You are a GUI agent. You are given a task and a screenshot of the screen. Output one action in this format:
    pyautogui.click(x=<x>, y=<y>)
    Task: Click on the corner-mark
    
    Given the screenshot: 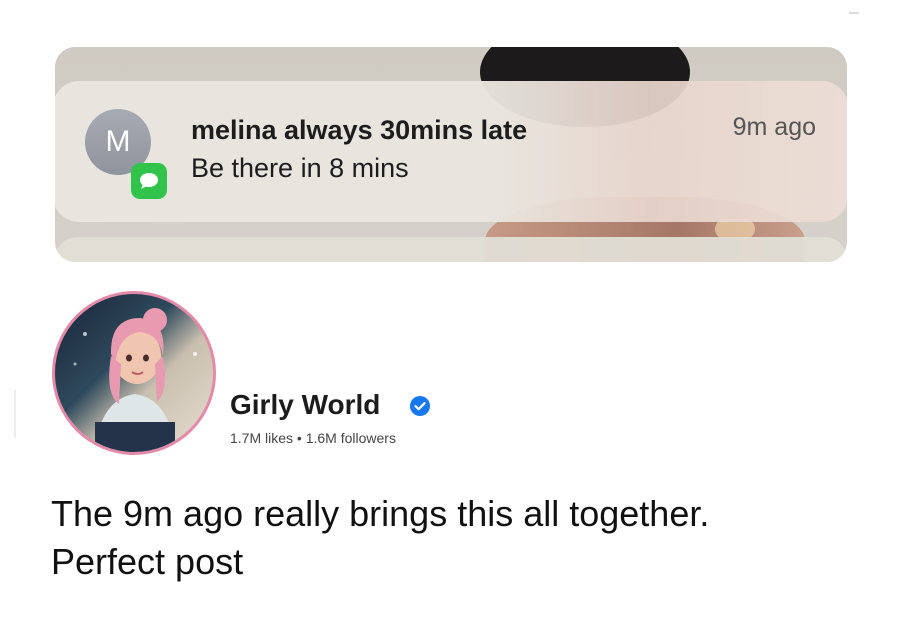 What is the action you would take?
    pyautogui.click(x=854, y=13)
    